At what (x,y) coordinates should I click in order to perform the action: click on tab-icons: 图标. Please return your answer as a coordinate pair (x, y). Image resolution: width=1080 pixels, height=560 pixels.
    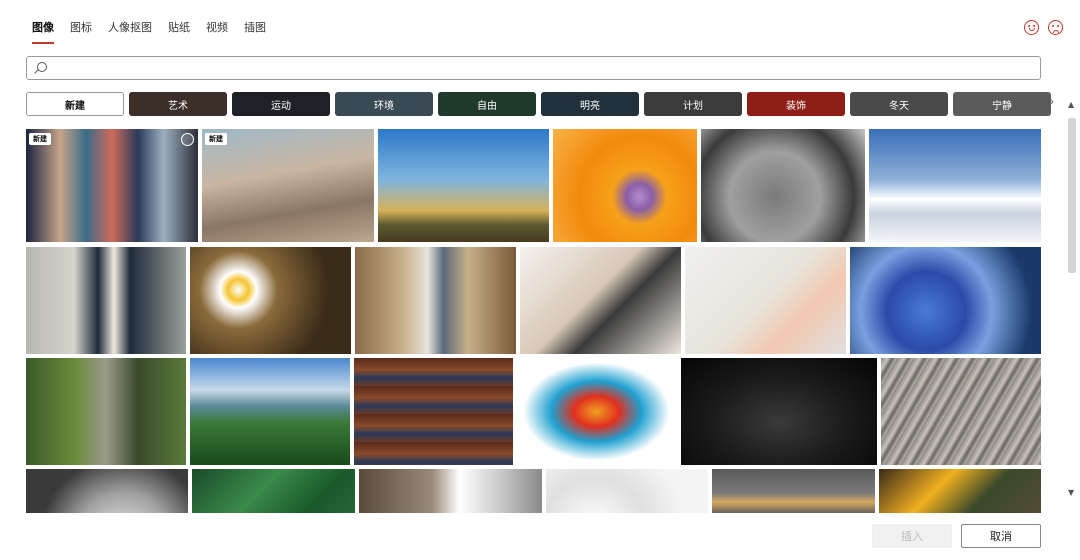
    Looking at the image, I should click on (81, 31).